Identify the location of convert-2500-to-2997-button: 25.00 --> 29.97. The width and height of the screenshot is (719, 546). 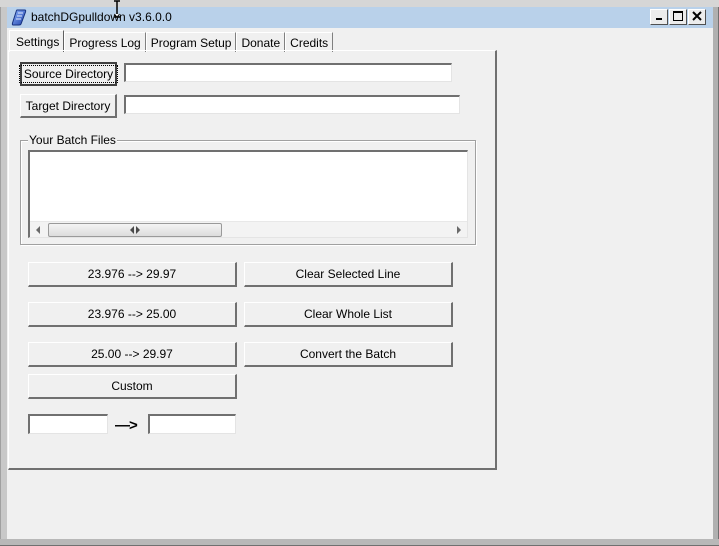
(132, 354).